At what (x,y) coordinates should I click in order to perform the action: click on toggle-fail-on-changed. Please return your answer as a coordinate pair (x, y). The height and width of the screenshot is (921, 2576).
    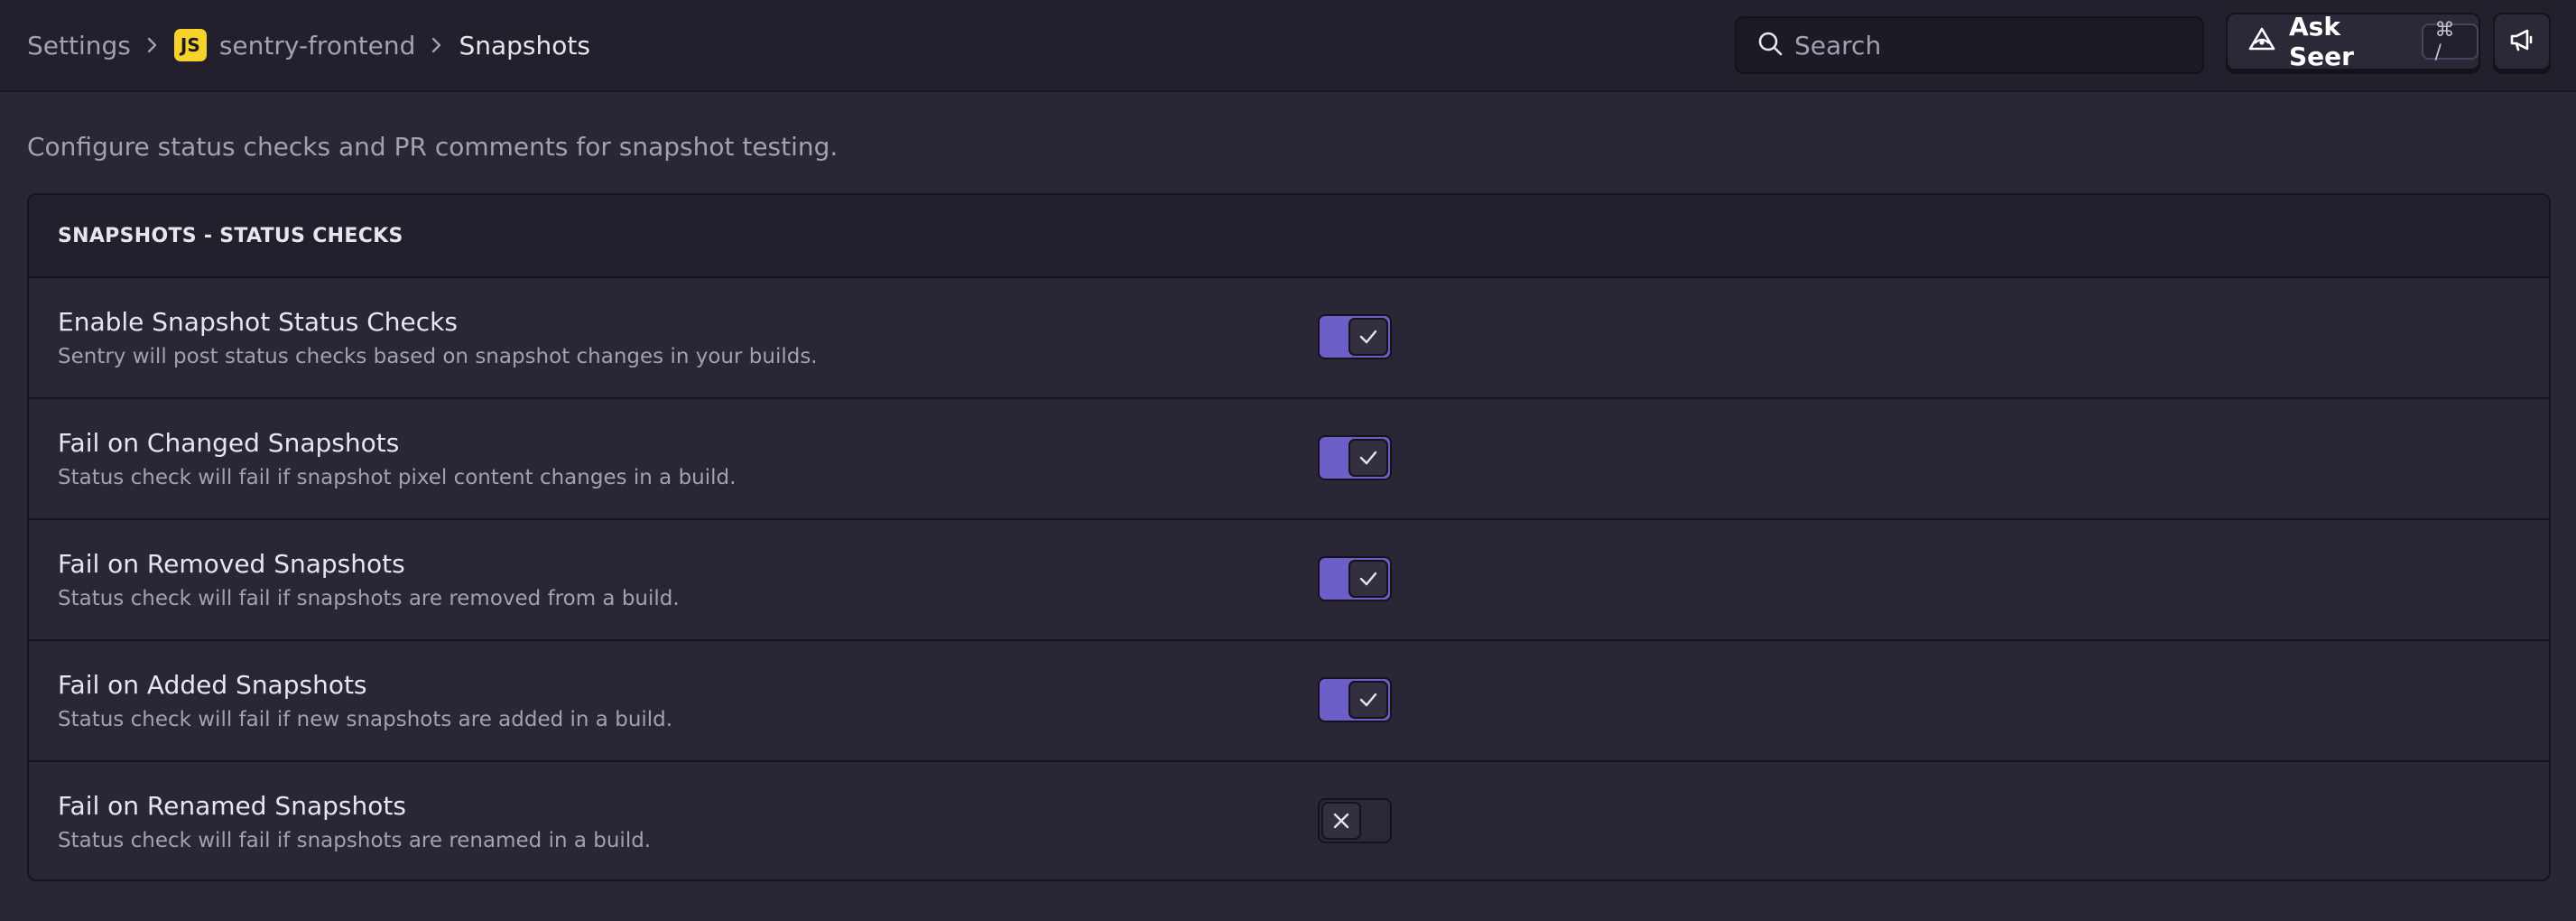
    Looking at the image, I should click on (1355, 457).